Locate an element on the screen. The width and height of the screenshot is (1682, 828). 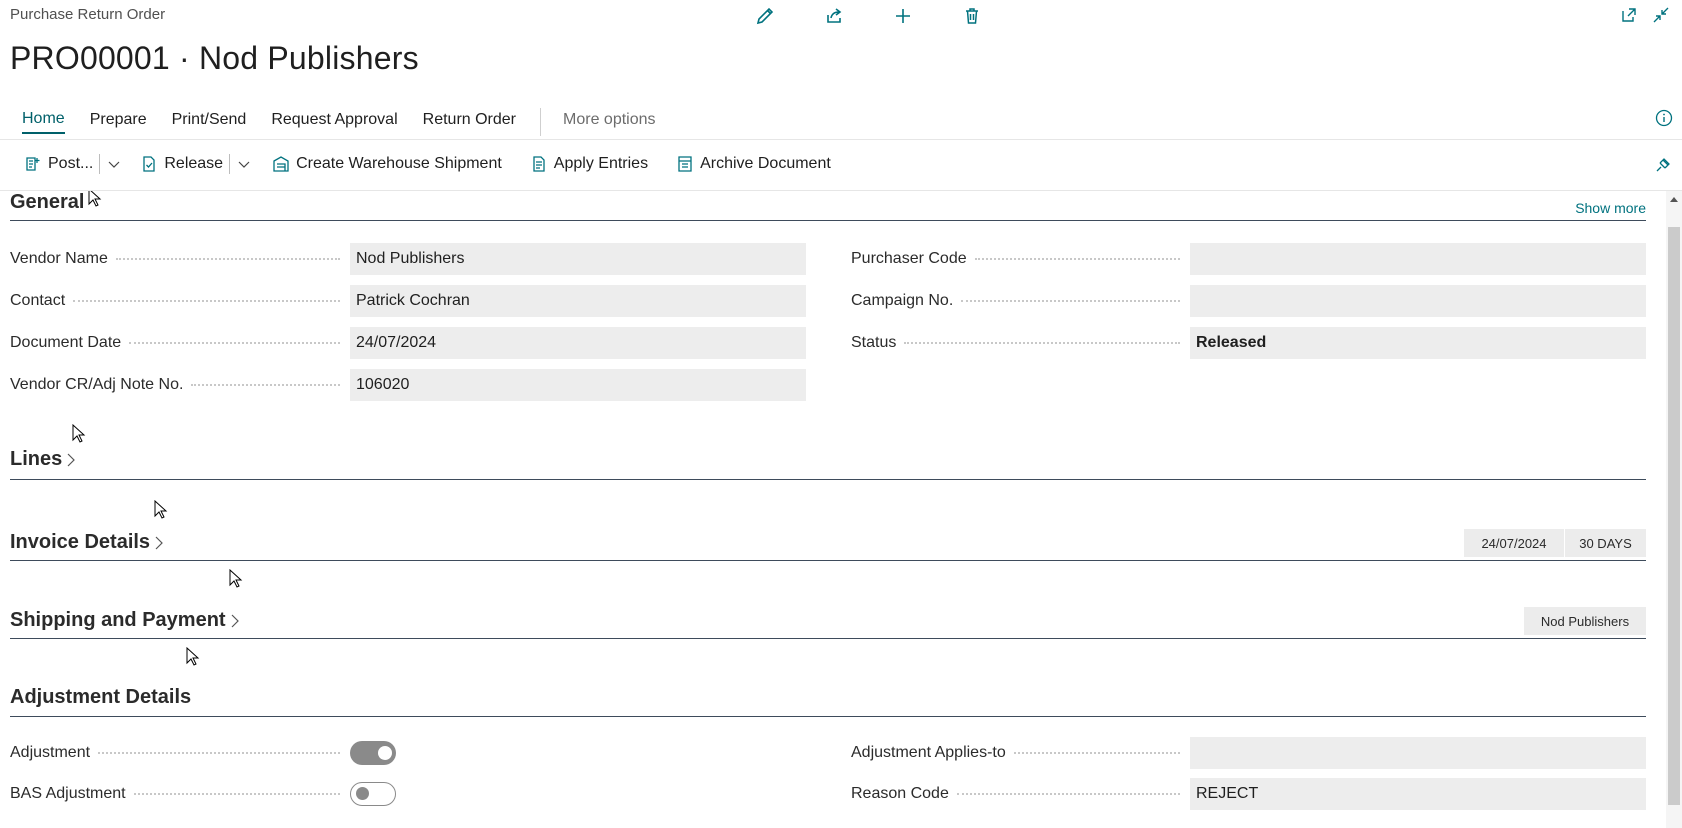
release-icon is located at coordinates (149, 164).